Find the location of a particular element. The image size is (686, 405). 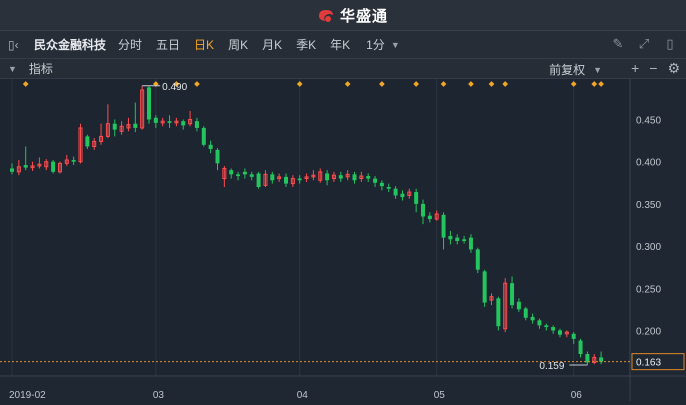

low-price-label: 0.159 is located at coordinates (551, 366).